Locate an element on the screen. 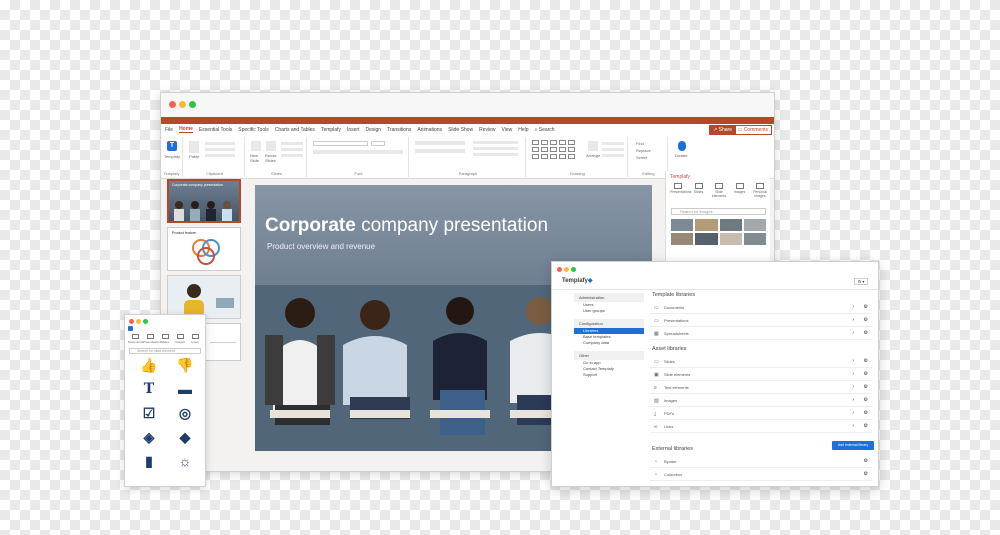 The width and height of the screenshot is (1000, 535). shapes-gallery is located at coordinates (558, 151).